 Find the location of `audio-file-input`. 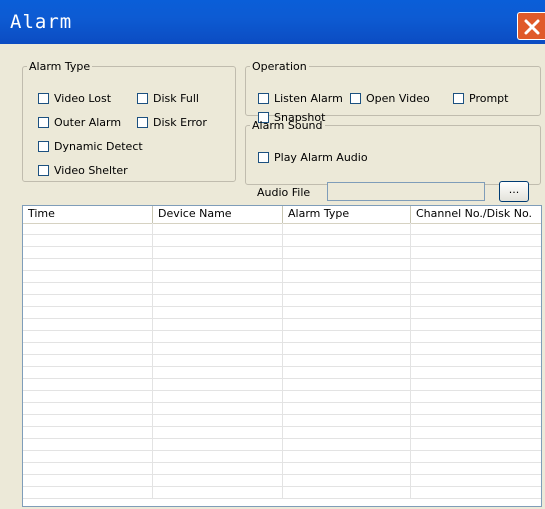

audio-file-input is located at coordinates (406, 191).